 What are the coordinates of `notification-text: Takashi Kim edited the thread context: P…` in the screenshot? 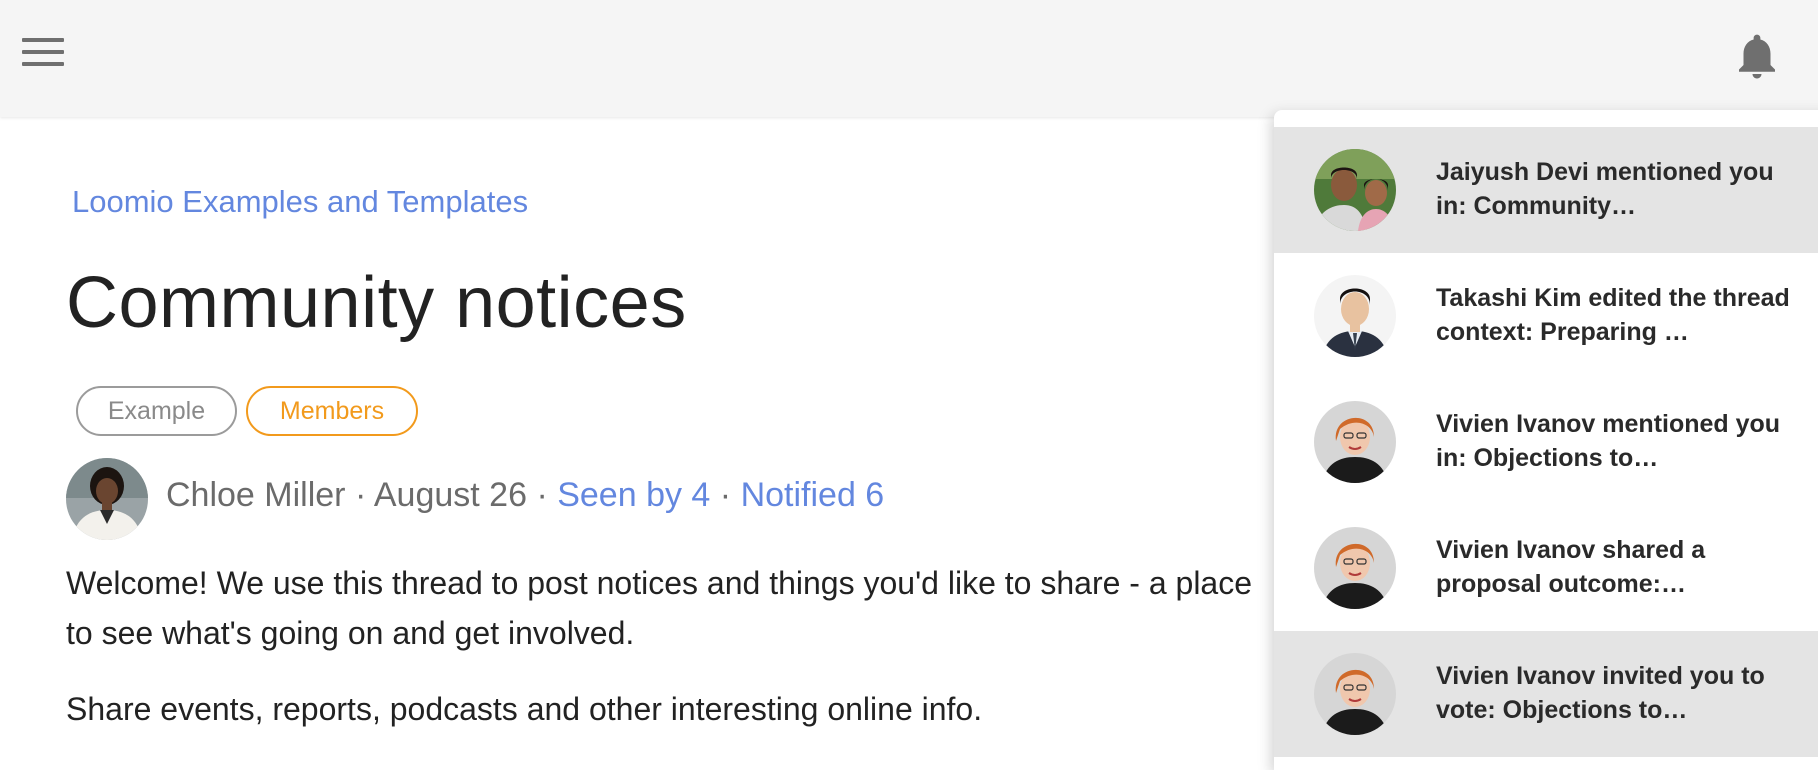 It's located at (1613, 315).